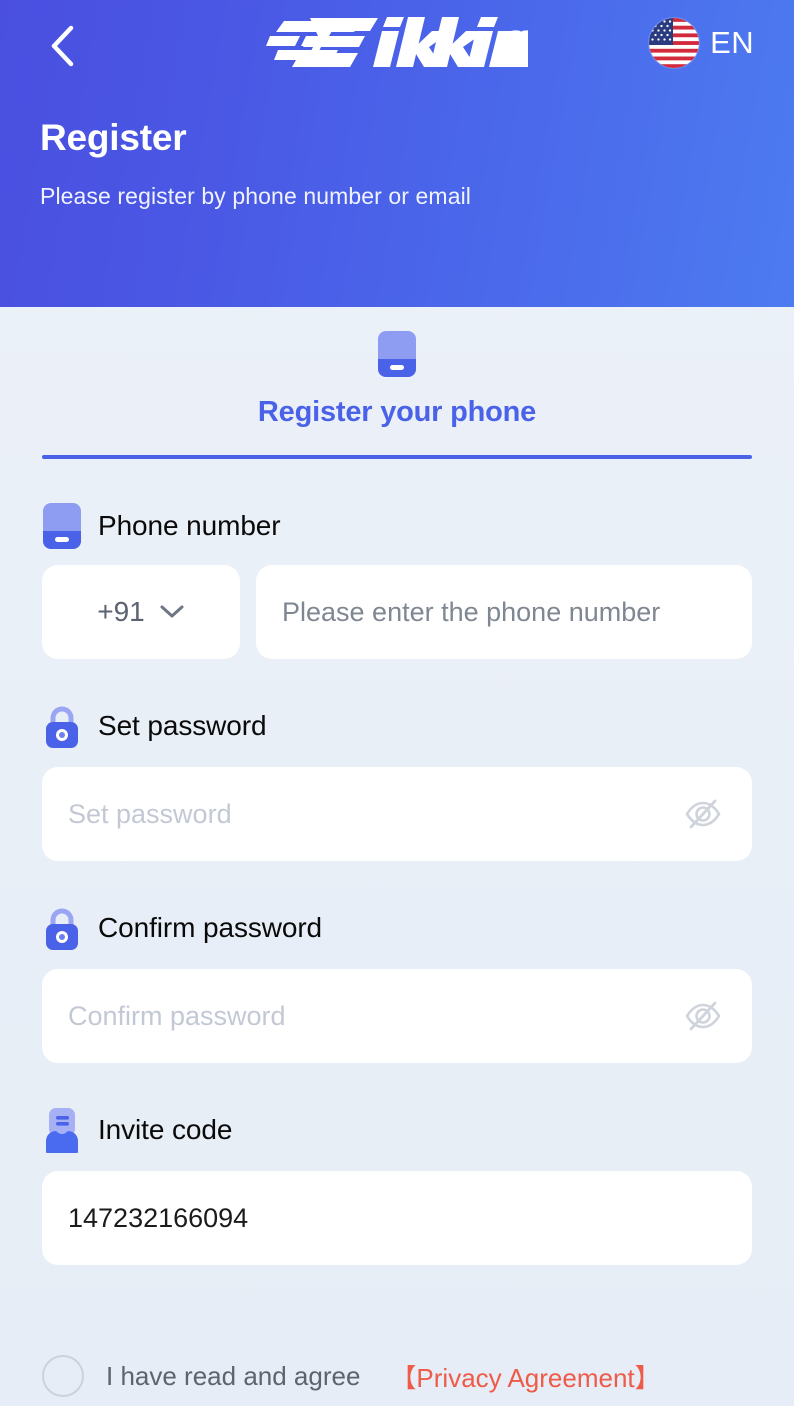  I want to click on country-code-value: +91, so click(121, 611).